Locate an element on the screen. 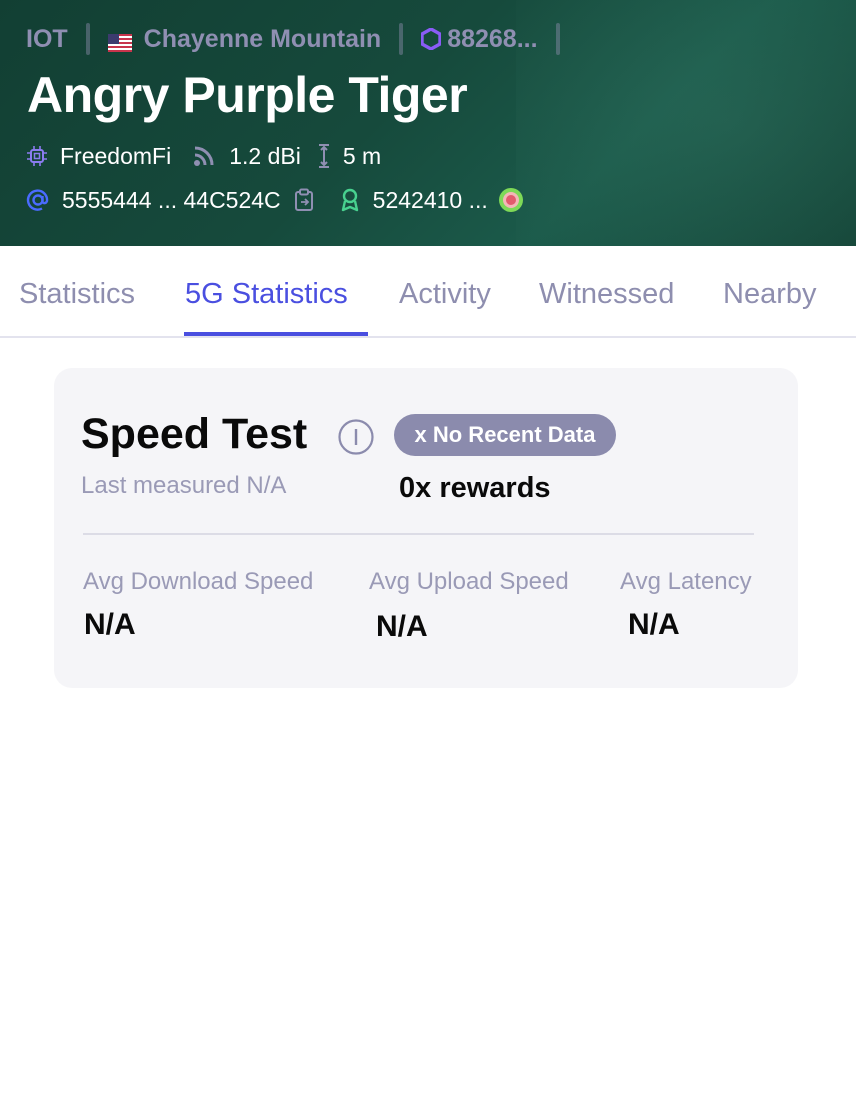 The width and height of the screenshot is (856, 1120). tab-nearby: Nearby is located at coordinates (770, 294).